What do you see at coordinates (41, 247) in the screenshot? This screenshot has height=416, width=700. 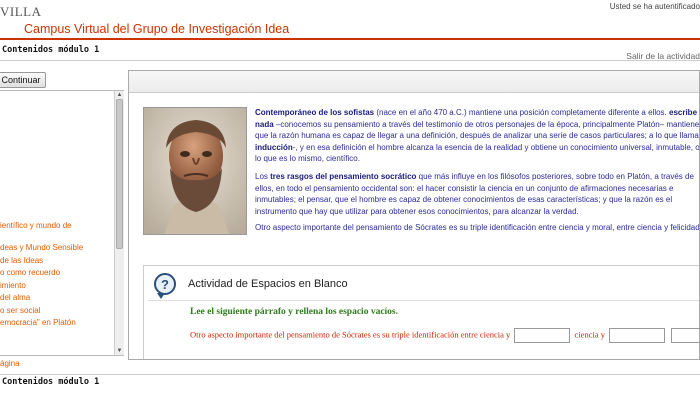 I see `toc-item: deas y Mundo Sensible` at bounding box center [41, 247].